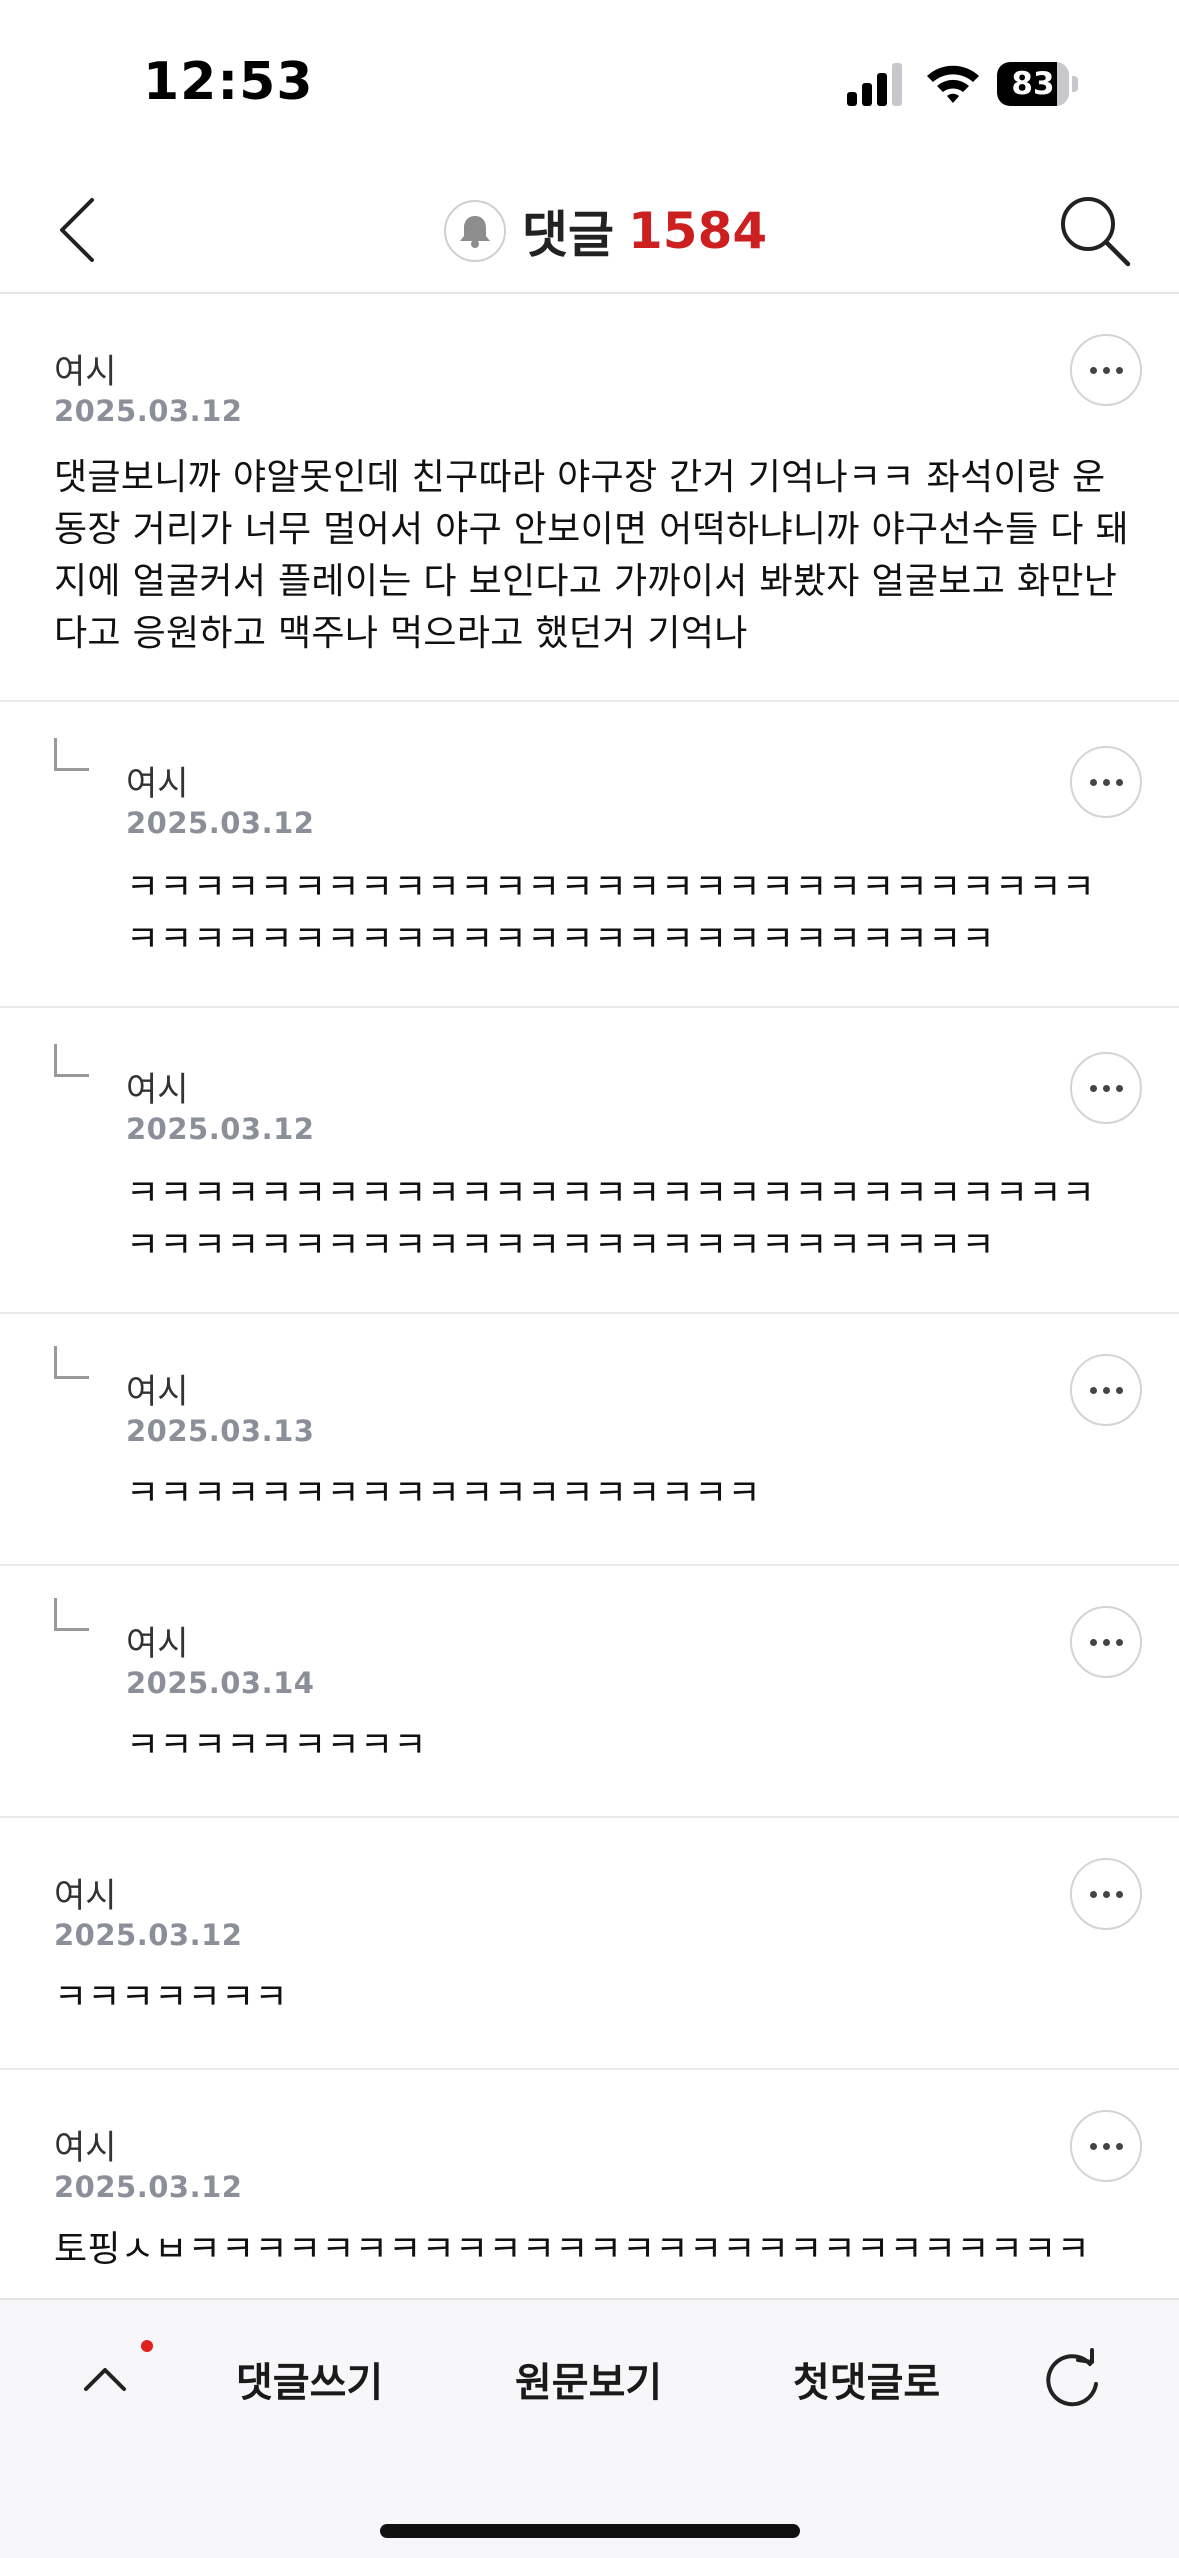 The height and width of the screenshot is (2558, 1179). I want to click on bell-icon, so click(475, 232).